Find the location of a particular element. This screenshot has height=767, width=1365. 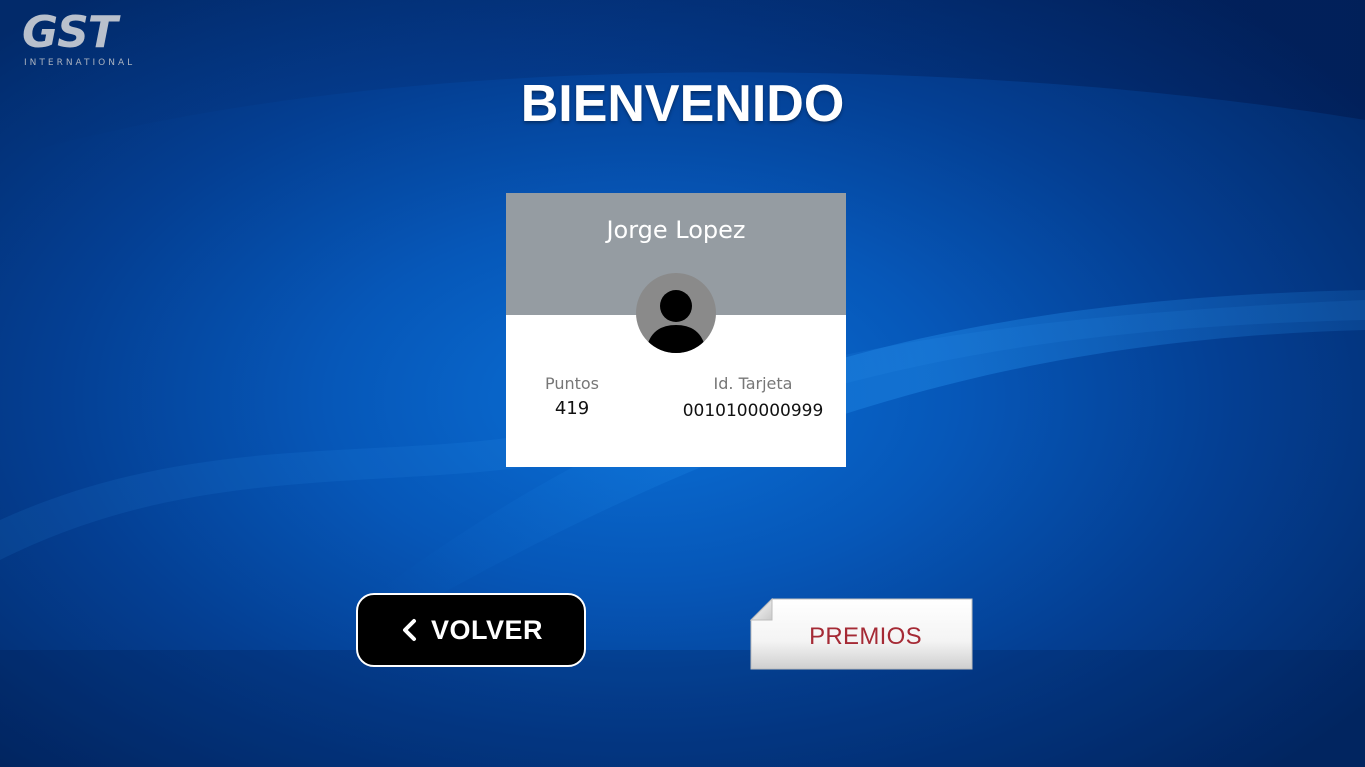

chevron-left-icon is located at coordinates (409, 630).